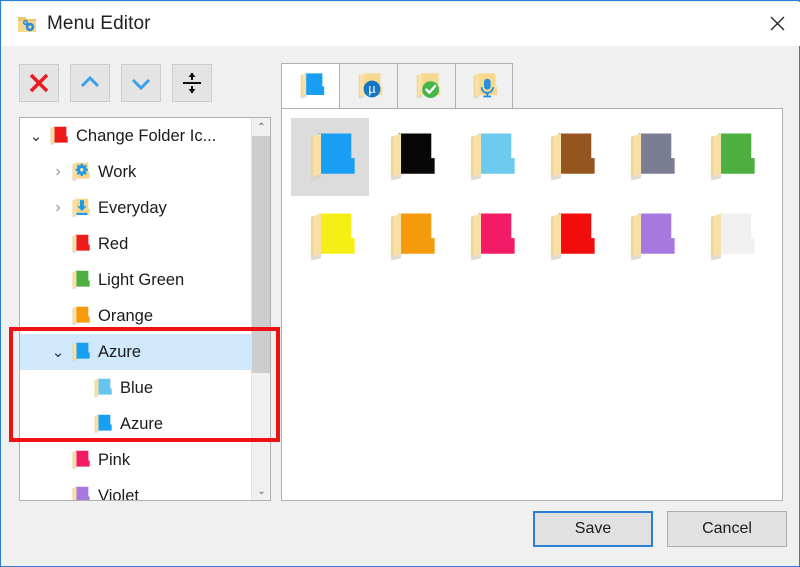  I want to click on folder-red, so click(570, 237).